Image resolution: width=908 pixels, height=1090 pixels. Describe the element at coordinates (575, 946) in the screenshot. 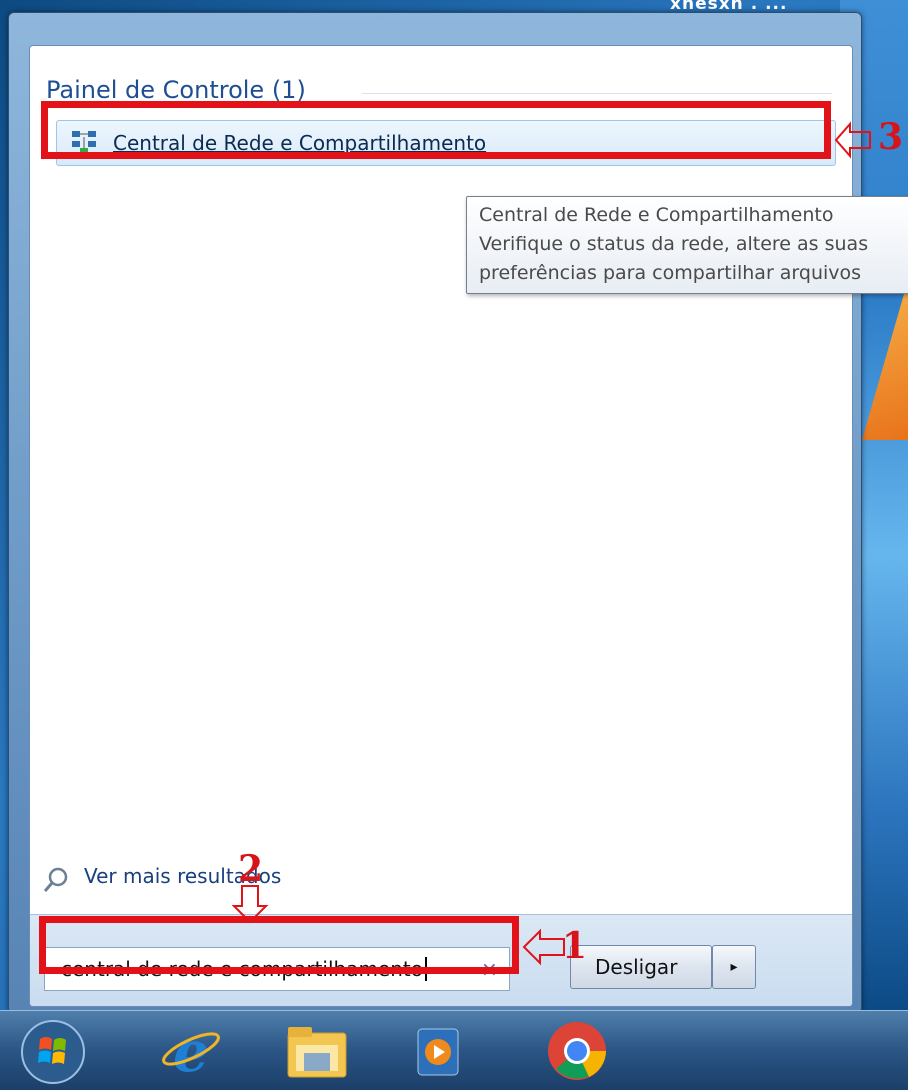

I see `annotation-marker-1: 1` at that location.